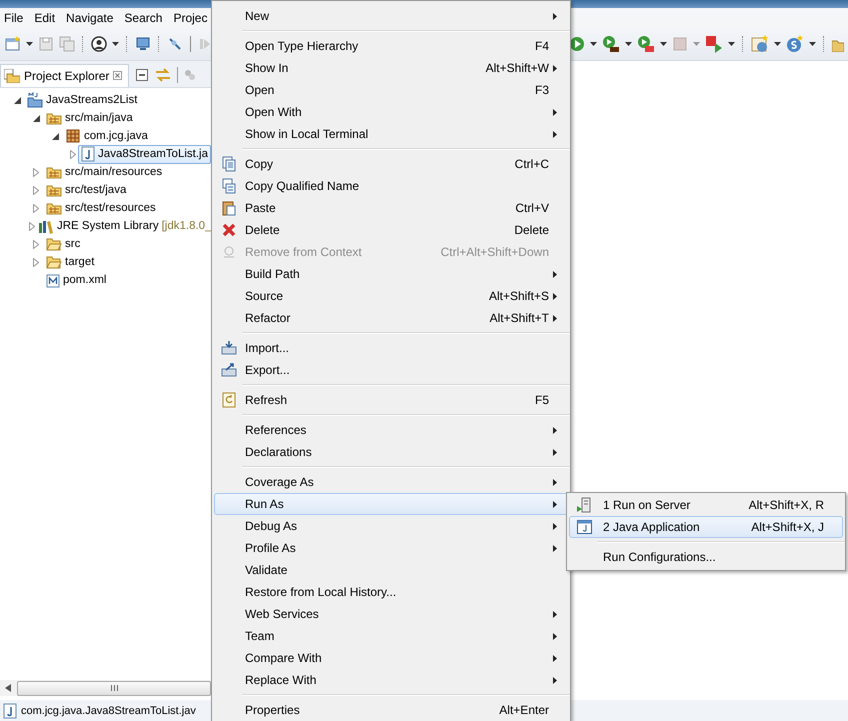 This screenshot has width=848, height=721. I want to click on export-icon, so click(229, 370).